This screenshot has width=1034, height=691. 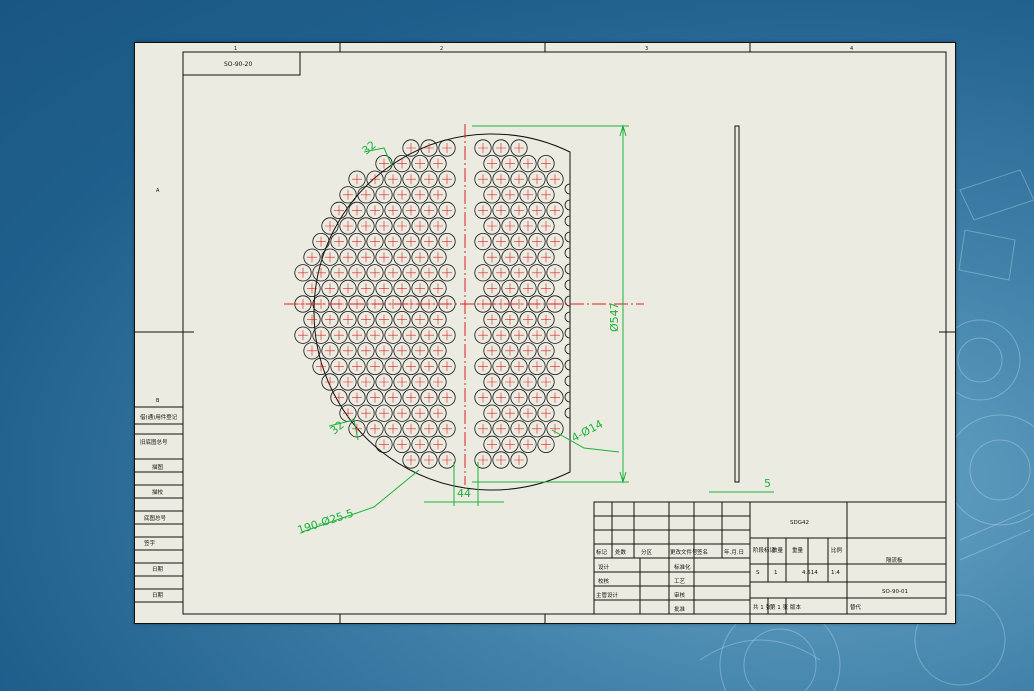 I want to click on drawing-number: SO-90-01, so click(x=895, y=592).